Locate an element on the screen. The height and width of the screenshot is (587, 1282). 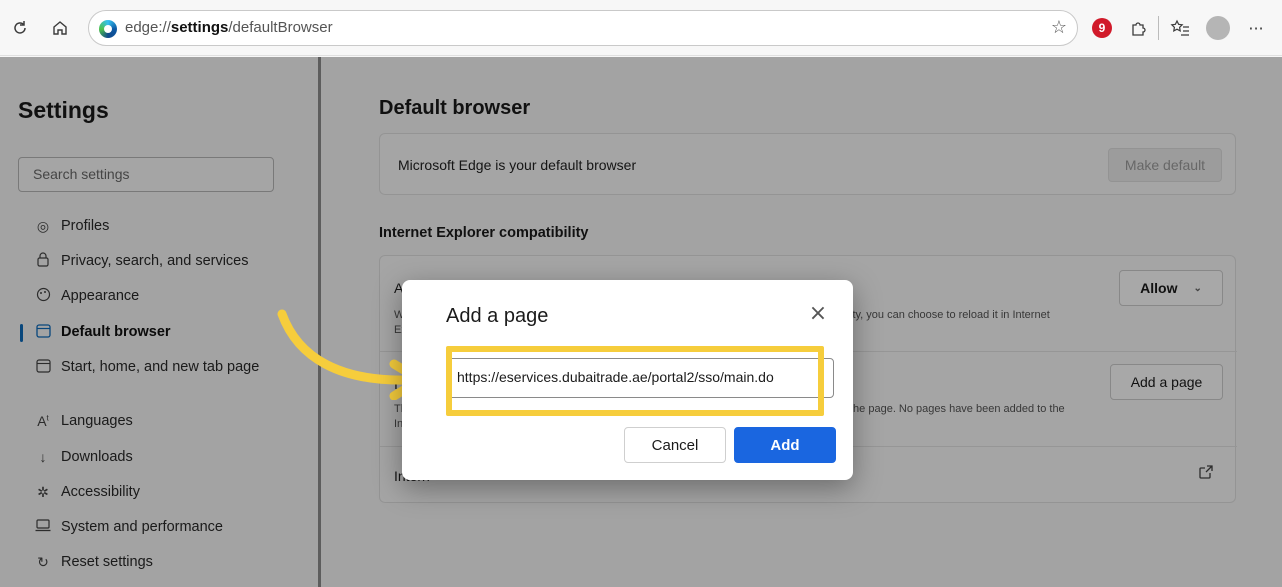
more-icon: ··· is located at coordinates (1256, 28).